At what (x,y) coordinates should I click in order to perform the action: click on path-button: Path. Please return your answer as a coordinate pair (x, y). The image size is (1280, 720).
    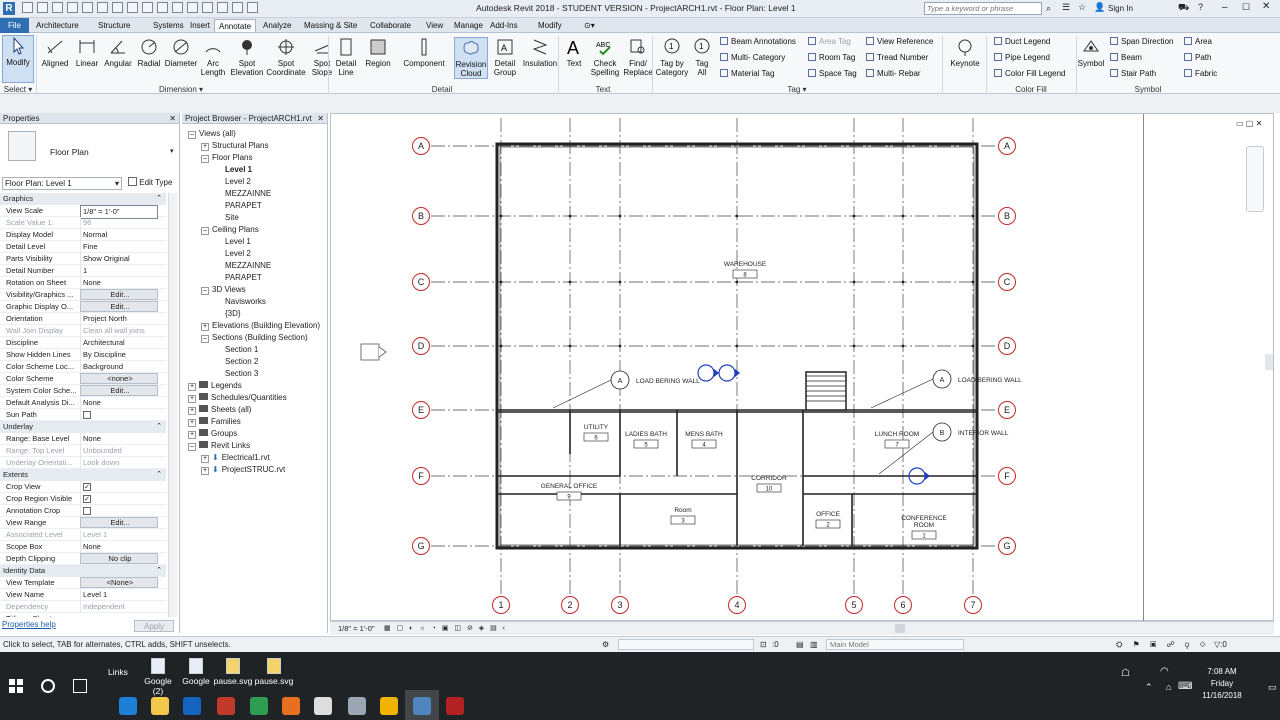
    Looking at the image, I should click on (1197, 58).